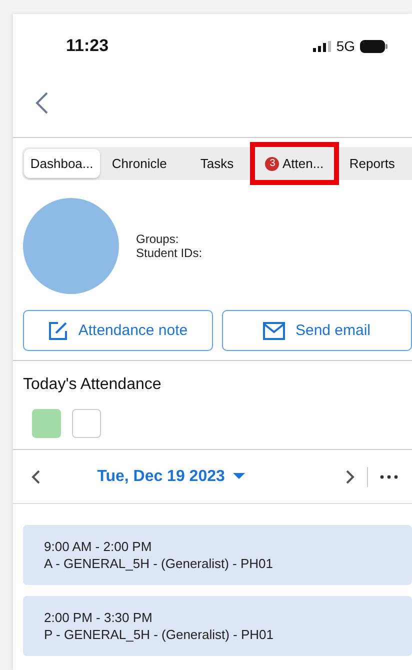 The width and height of the screenshot is (412, 670). What do you see at coordinates (58, 330) in the screenshot?
I see `edit-icon` at bounding box center [58, 330].